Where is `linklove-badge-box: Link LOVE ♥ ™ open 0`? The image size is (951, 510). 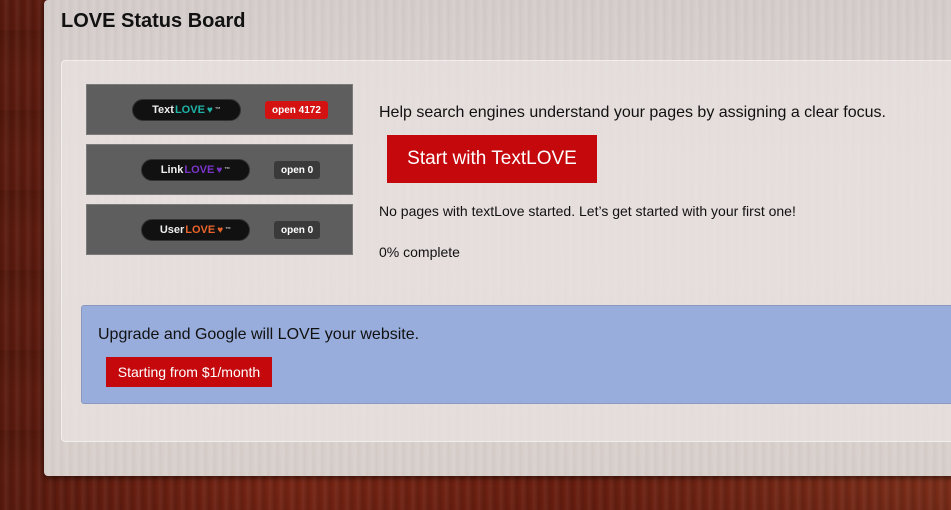
linklove-badge-box: Link LOVE ♥ ™ open 0 is located at coordinates (219, 169).